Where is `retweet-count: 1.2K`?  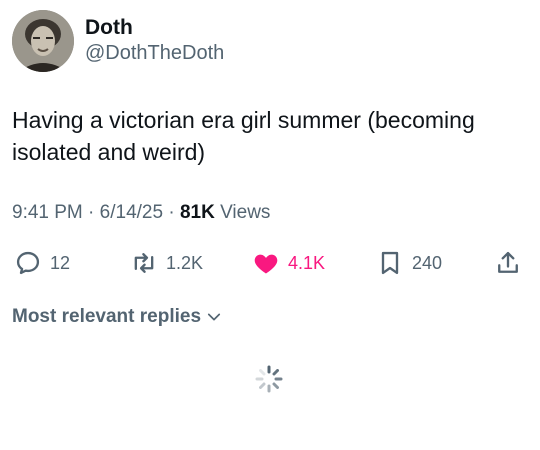
retweet-count: 1.2K is located at coordinates (185, 262).